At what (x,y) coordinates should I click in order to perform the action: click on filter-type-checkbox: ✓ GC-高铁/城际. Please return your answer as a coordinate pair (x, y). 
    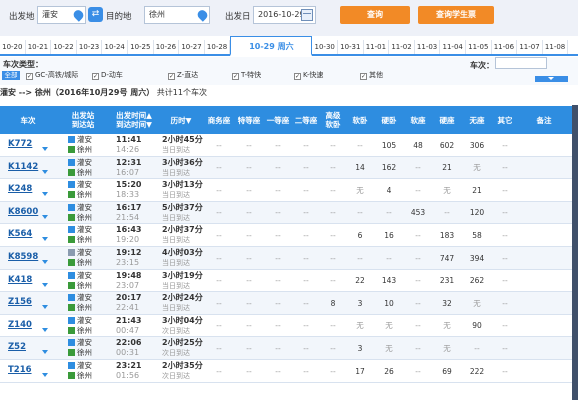
    Looking at the image, I should click on (52, 75).